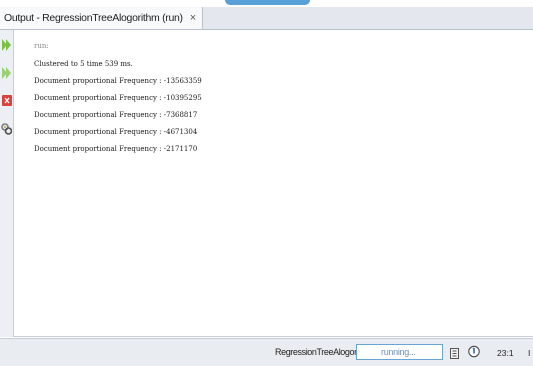 This screenshot has height=366, width=533. I want to click on top-edge, so click(266, 3).